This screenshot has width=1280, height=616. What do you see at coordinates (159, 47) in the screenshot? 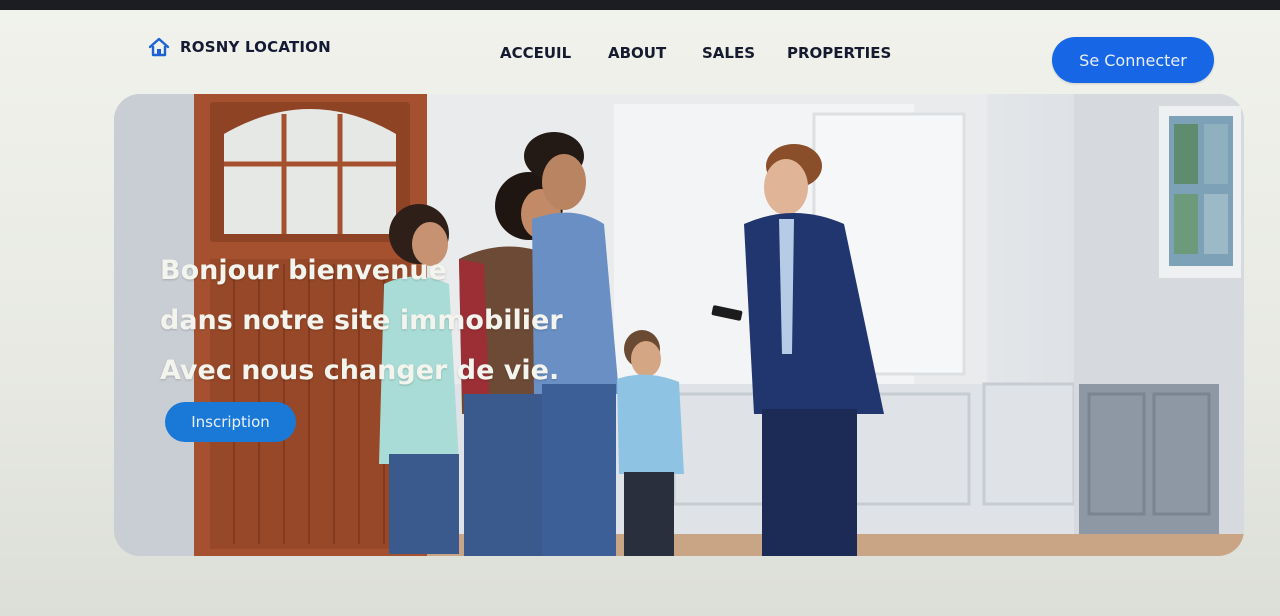
I see `home-icon` at bounding box center [159, 47].